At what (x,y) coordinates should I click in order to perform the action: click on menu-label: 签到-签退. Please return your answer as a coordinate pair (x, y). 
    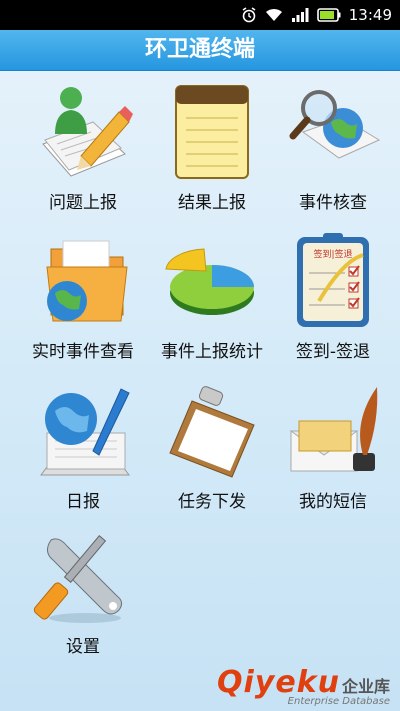
    Looking at the image, I should click on (333, 352).